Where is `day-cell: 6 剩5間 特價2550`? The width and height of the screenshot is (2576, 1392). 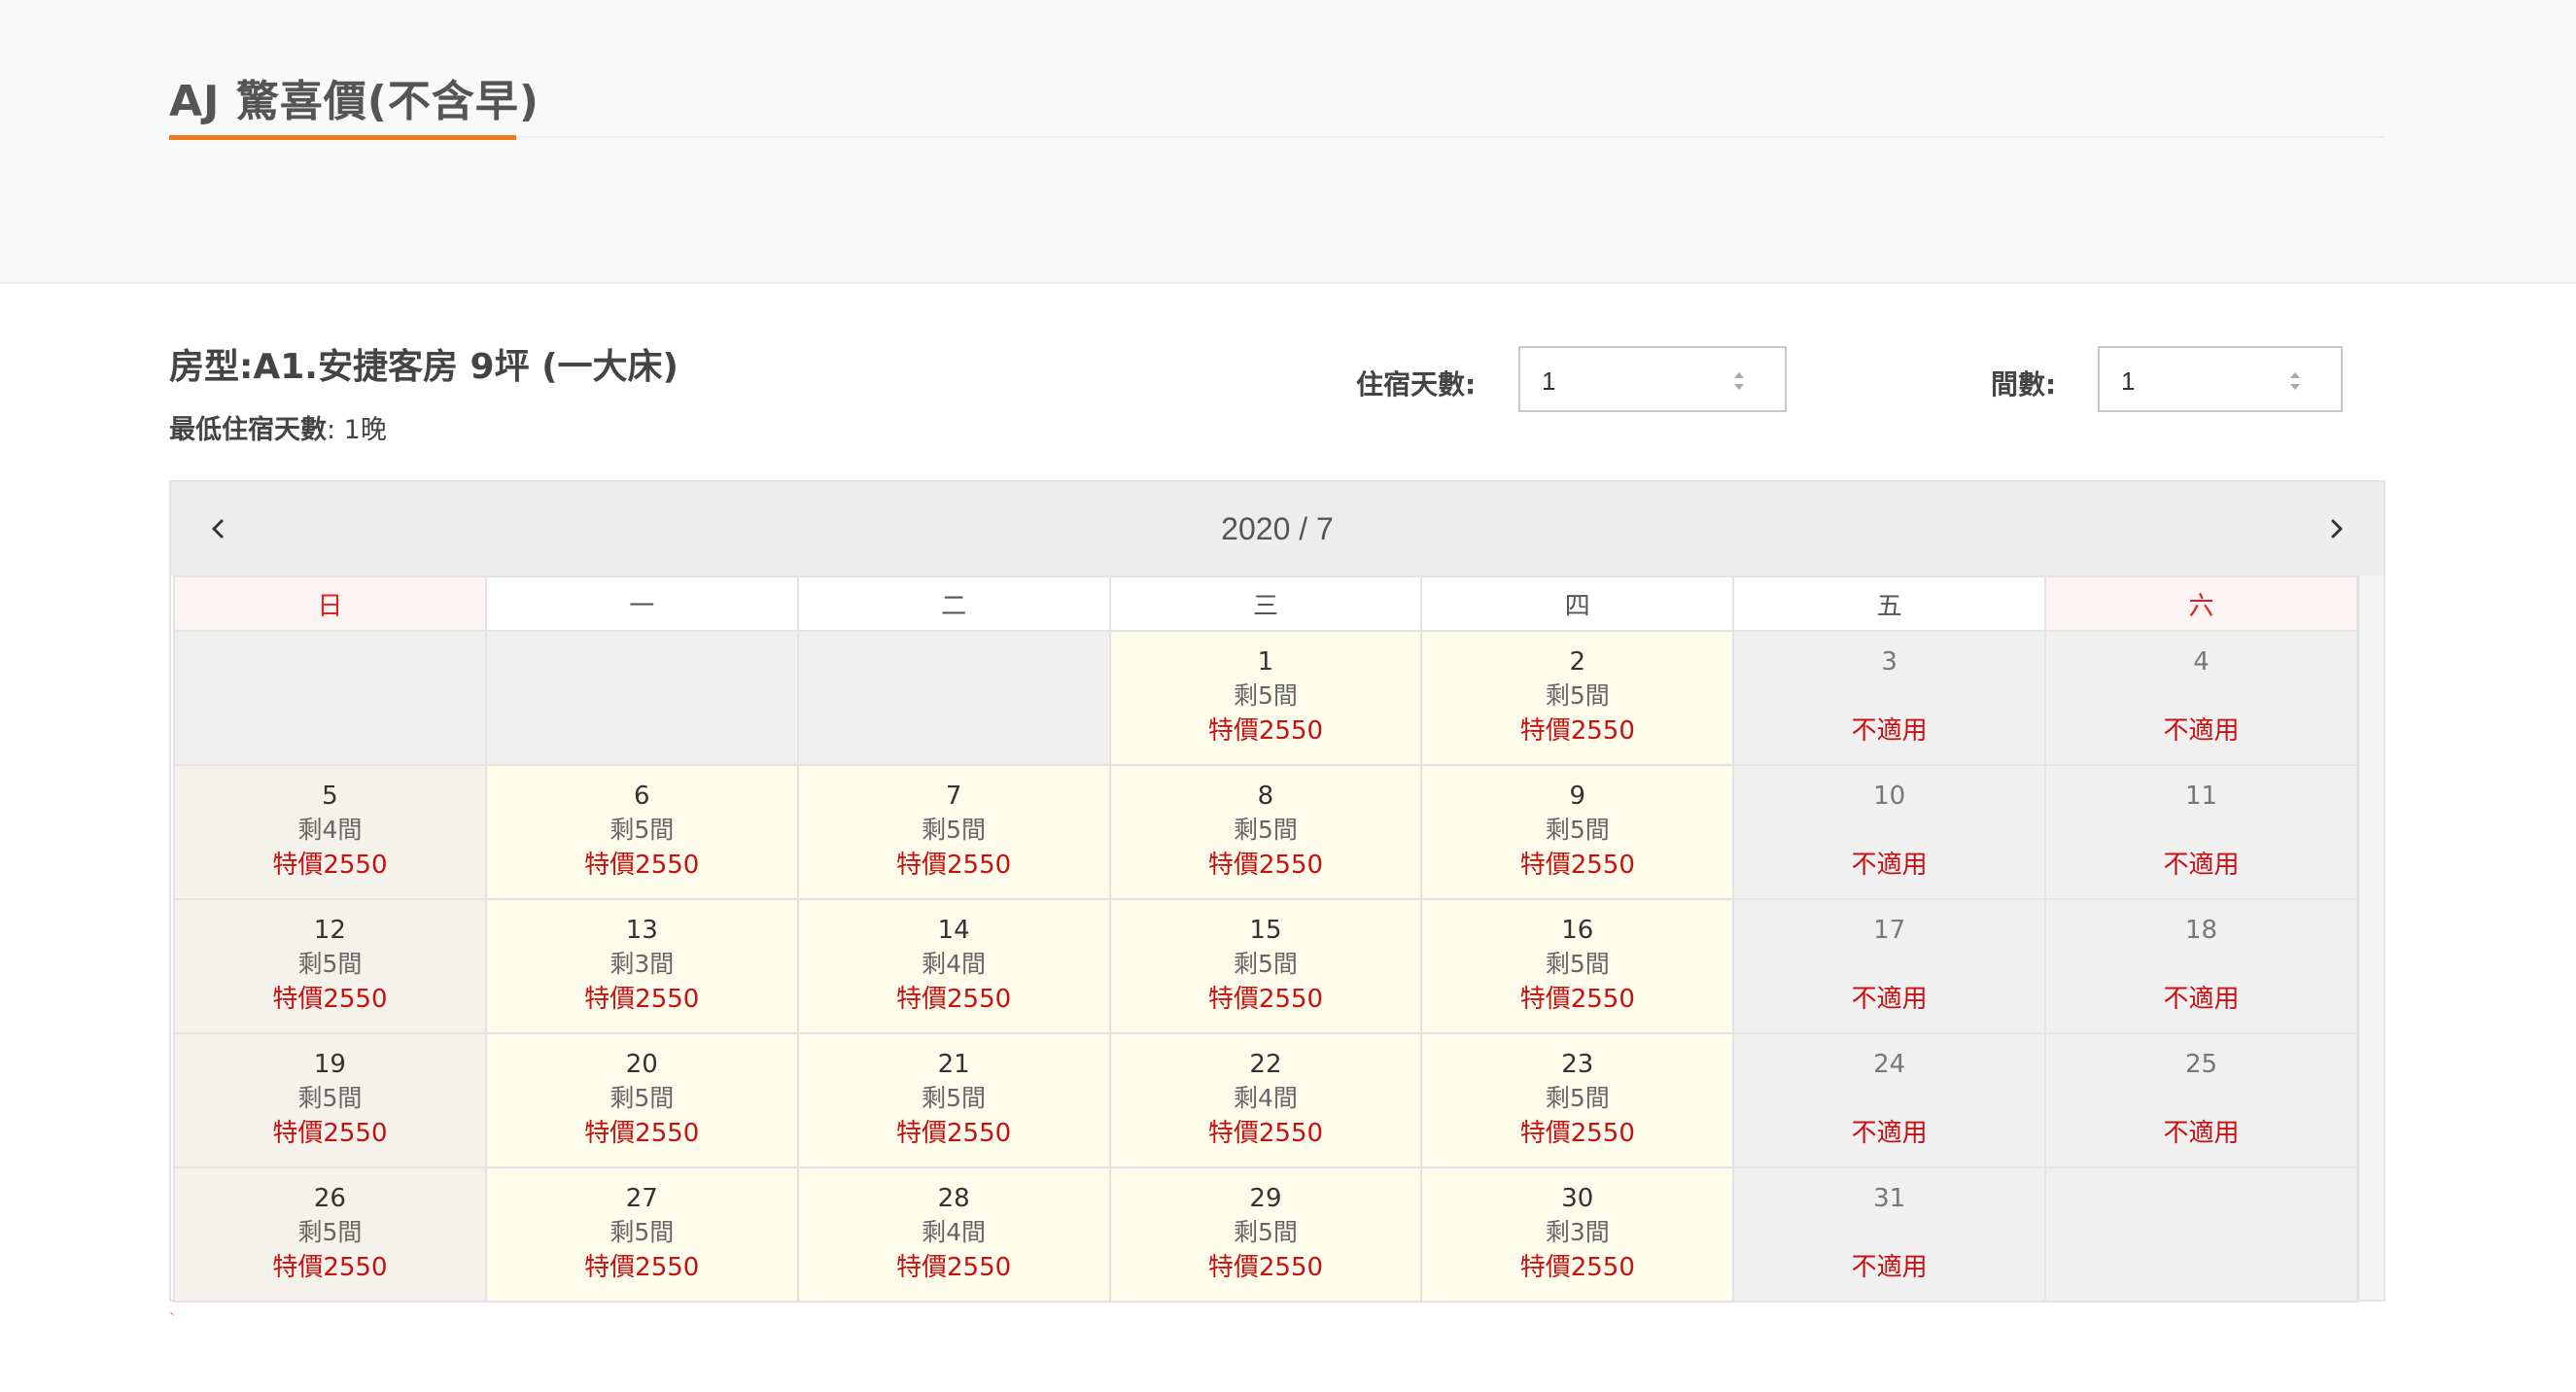
day-cell: 6 剩5間 特價2550 is located at coordinates (641, 832).